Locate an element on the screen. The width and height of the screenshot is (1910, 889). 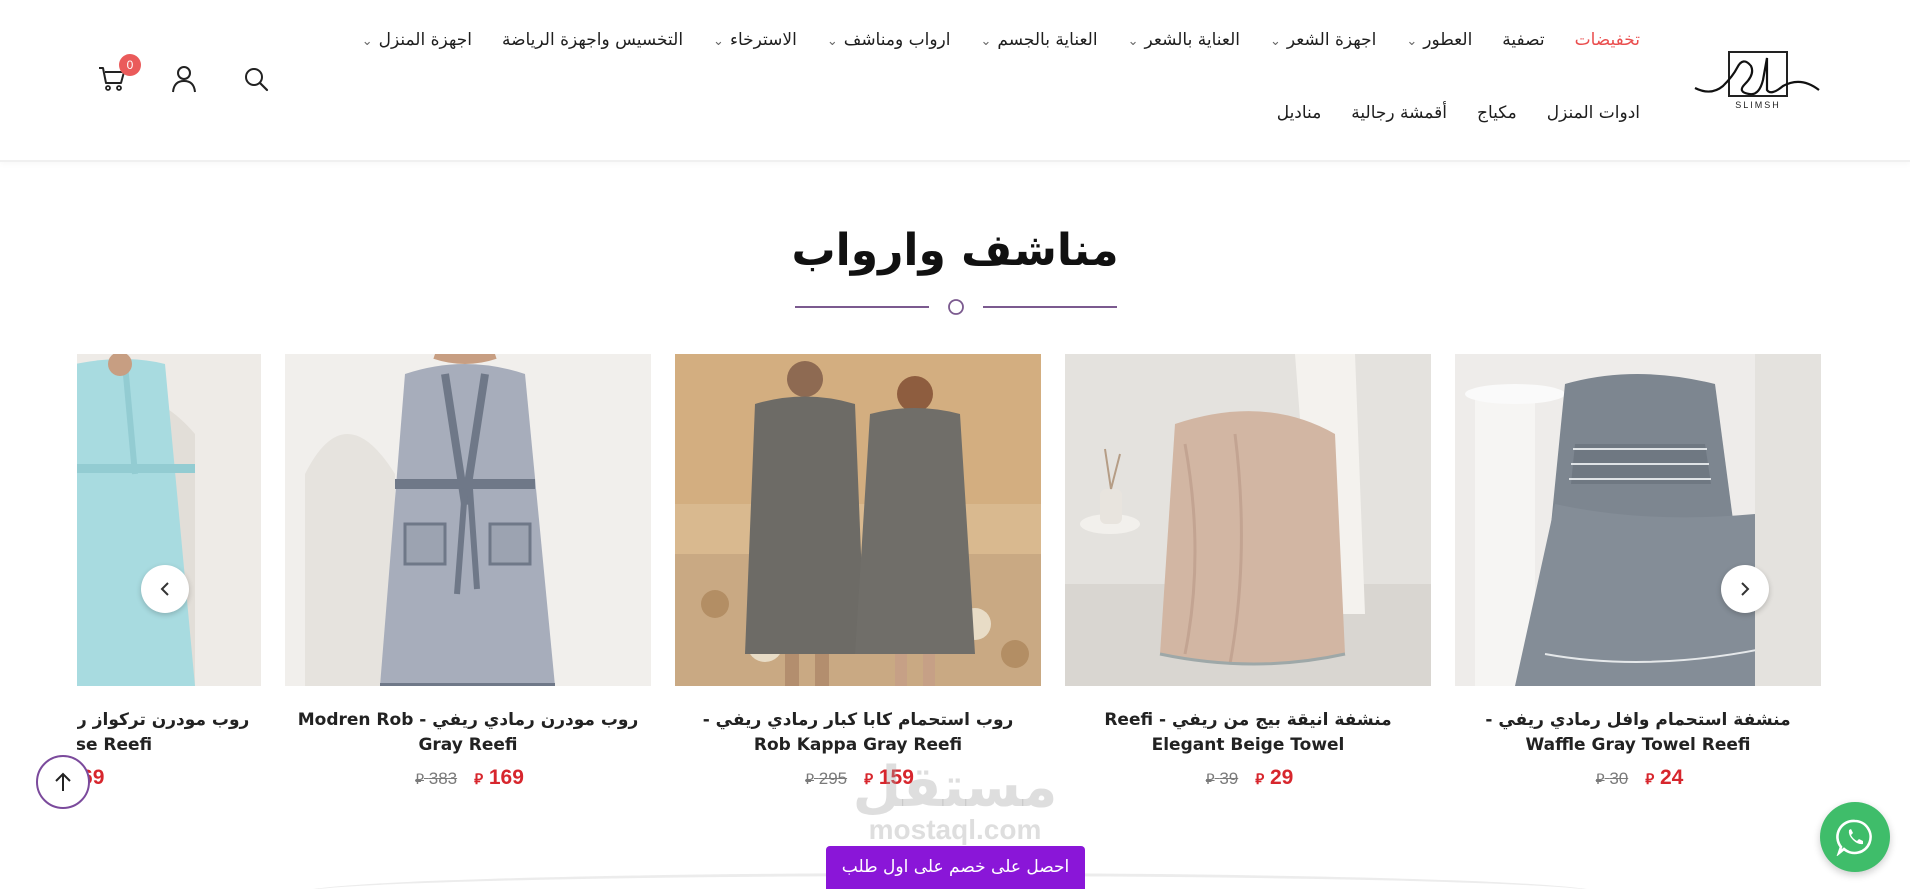
whatsapp-icon is located at coordinates (1854, 837).